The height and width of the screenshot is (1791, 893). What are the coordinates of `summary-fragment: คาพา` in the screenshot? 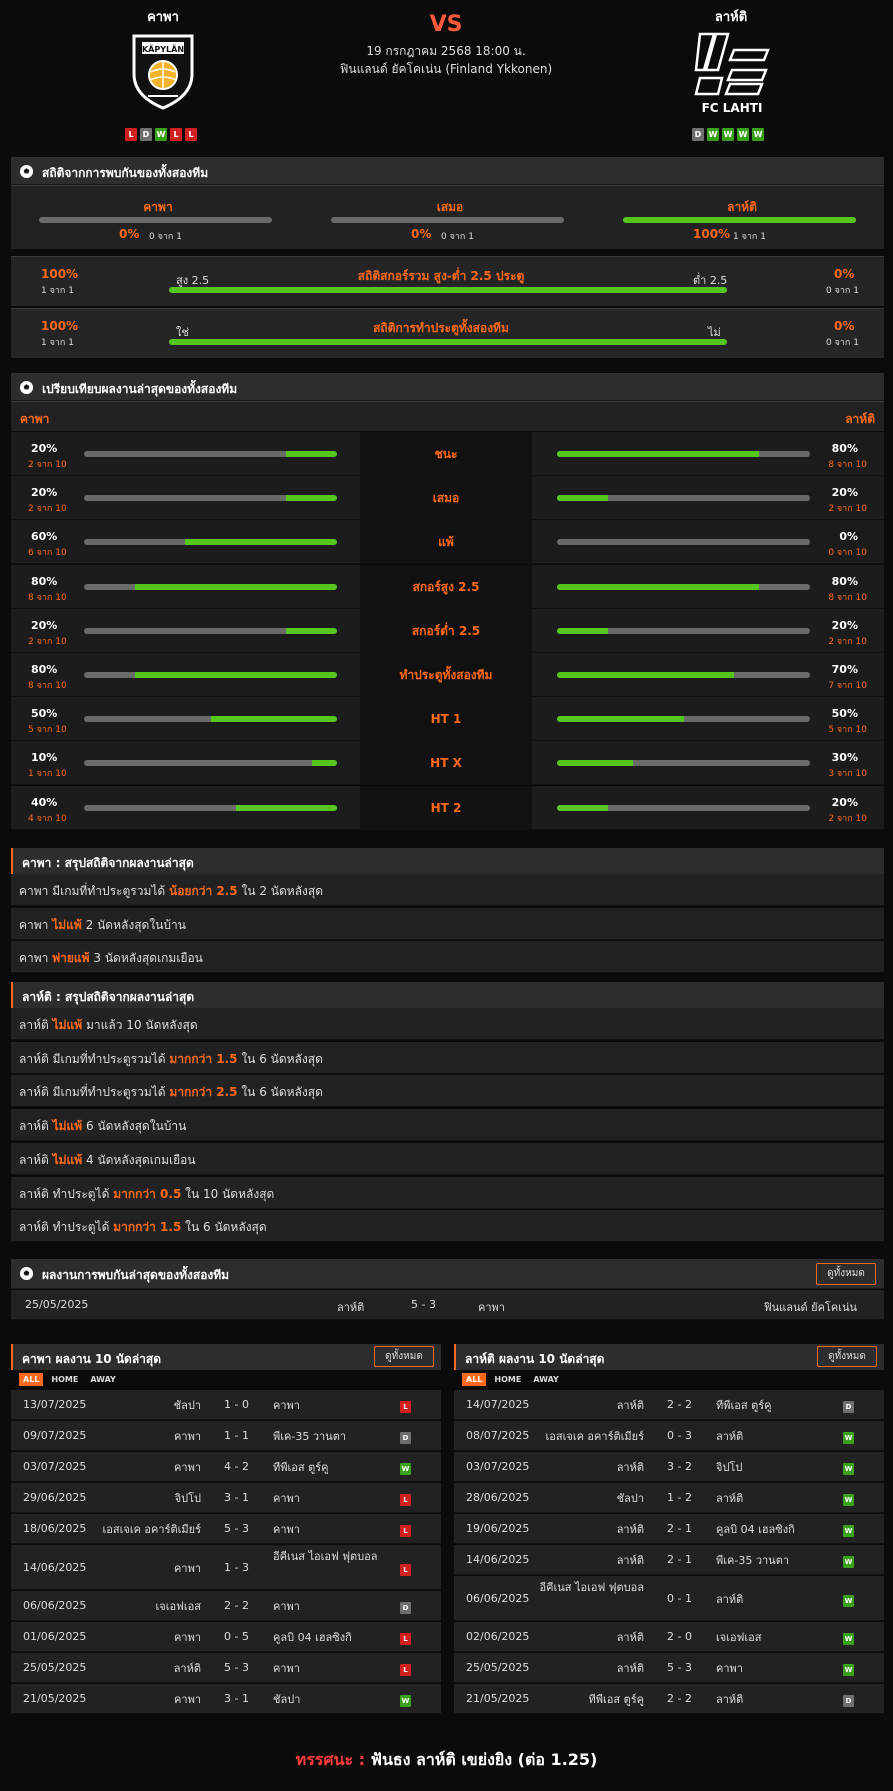 It's located at (36, 924).